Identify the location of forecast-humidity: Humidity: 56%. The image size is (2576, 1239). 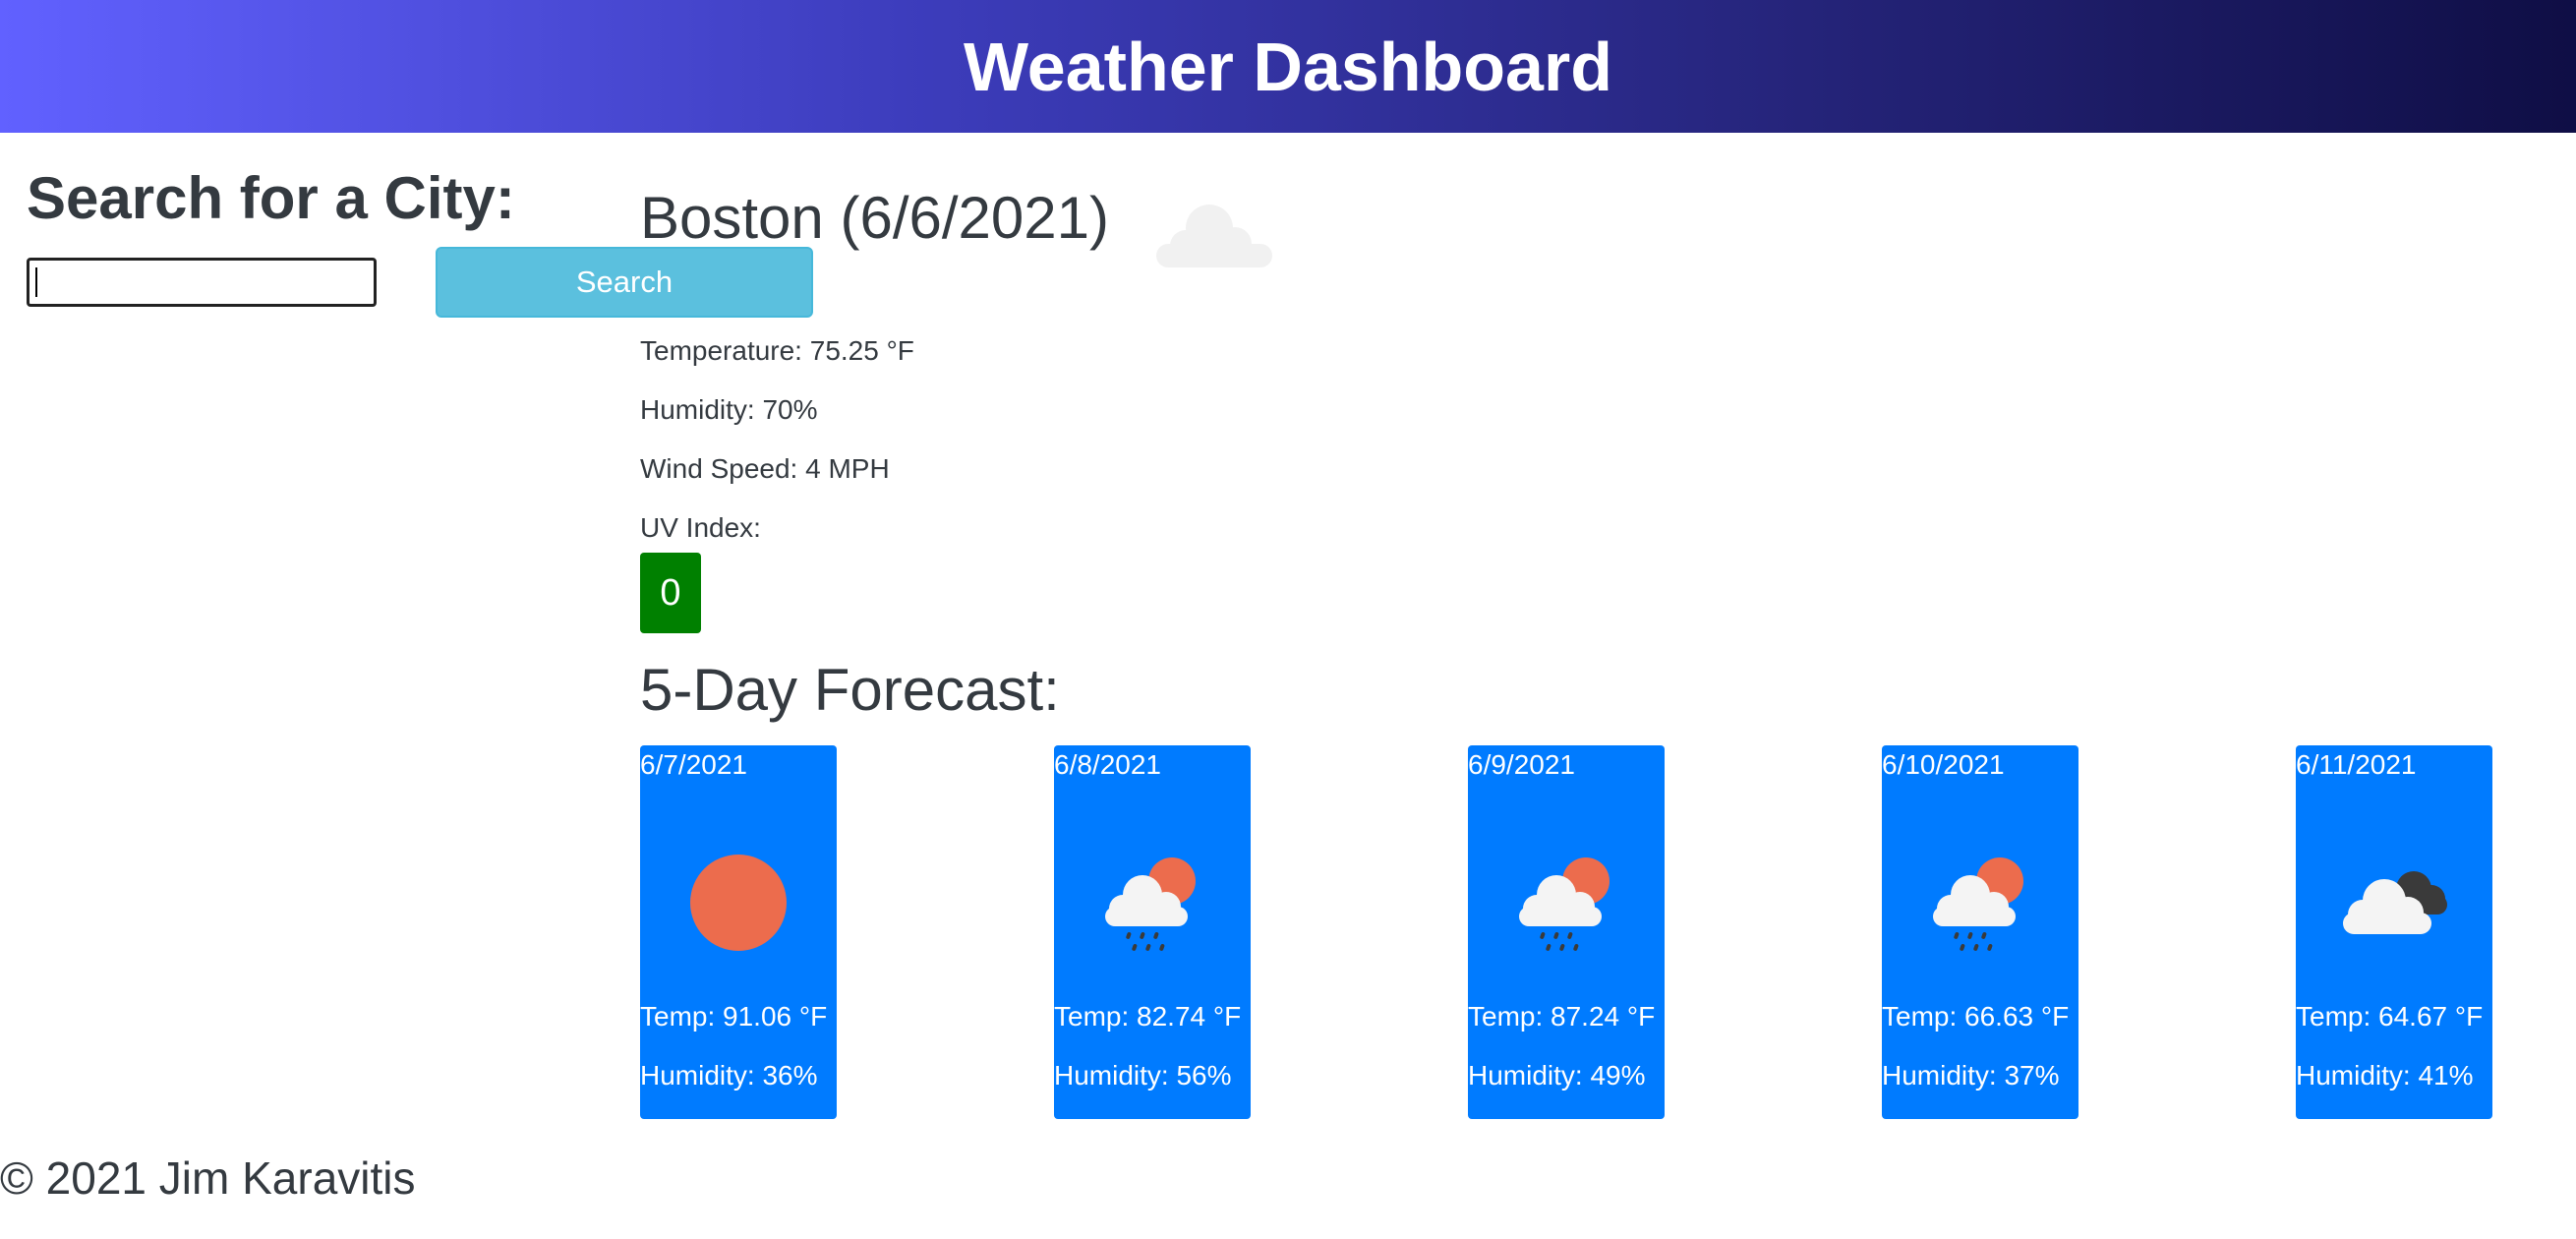
(1143, 1075).